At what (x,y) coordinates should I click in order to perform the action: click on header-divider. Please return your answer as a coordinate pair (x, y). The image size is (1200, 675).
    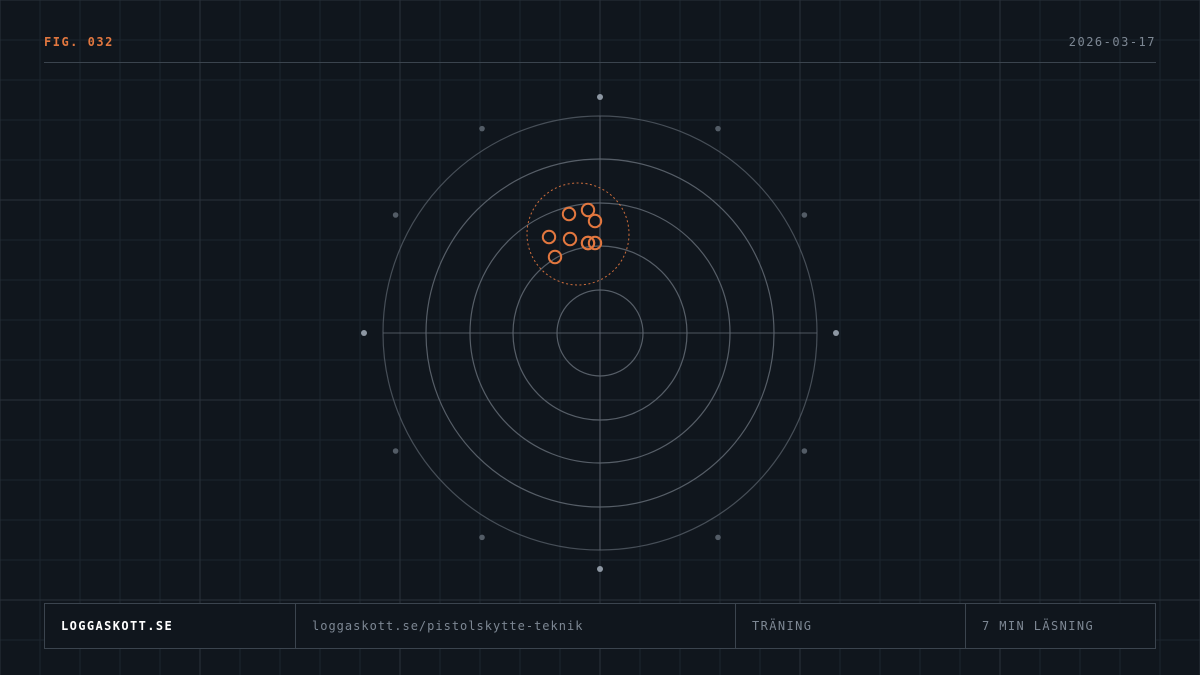
    Looking at the image, I should click on (600, 62).